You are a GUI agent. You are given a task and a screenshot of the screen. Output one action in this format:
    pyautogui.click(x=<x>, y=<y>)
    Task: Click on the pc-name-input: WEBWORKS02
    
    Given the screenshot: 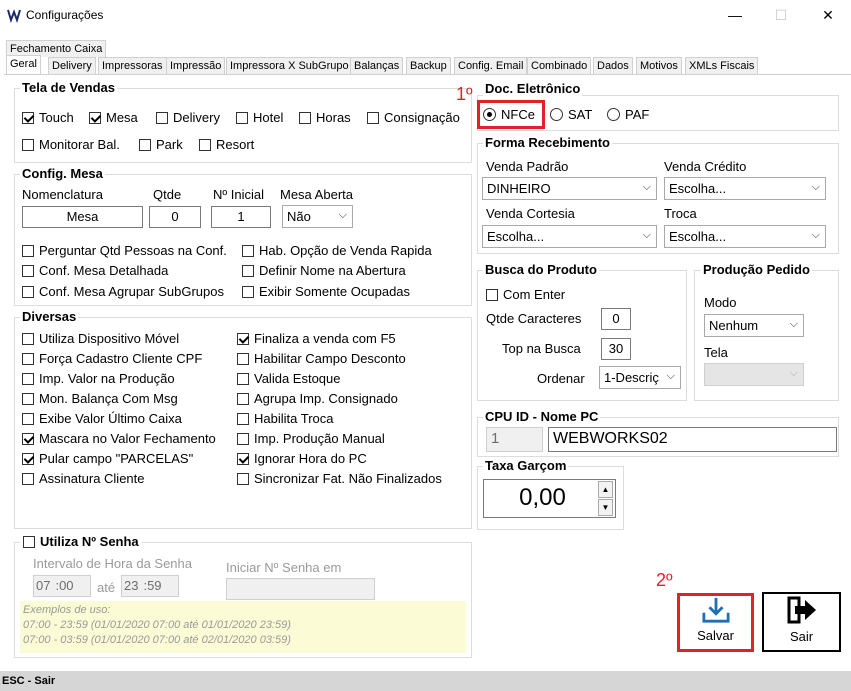 What is the action you would take?
    pyautogui.click(x=692, y=439)
    